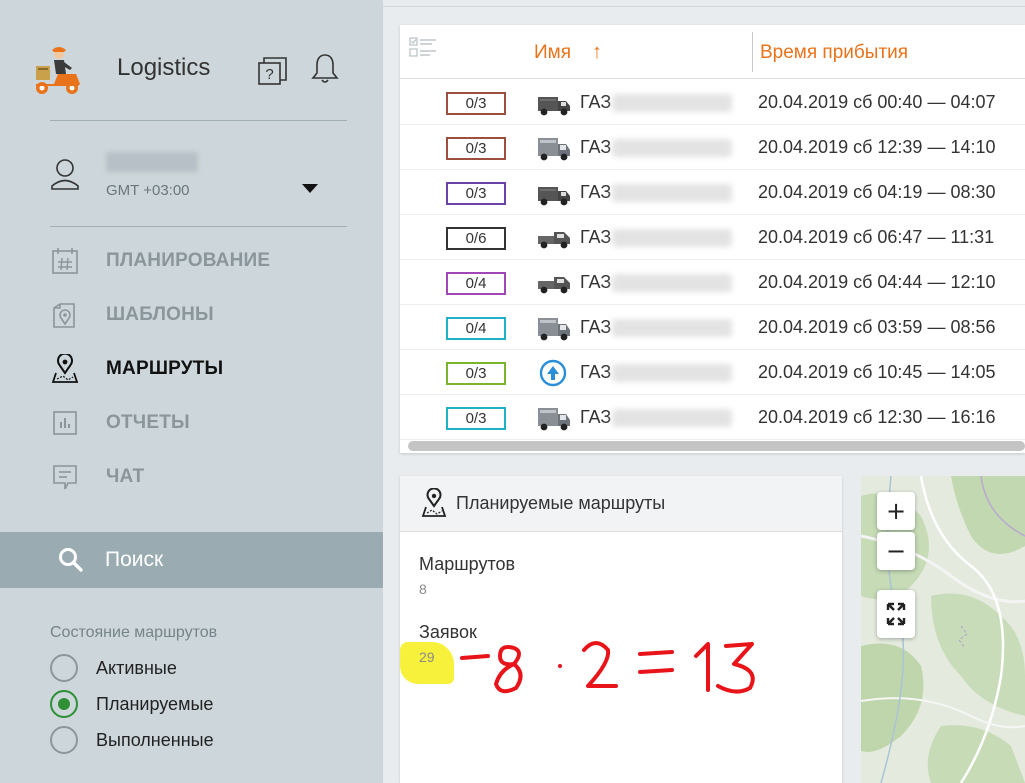 Image resolution: width=1025 pixels, height=783 pixels. I want to click on chevron-down-icon, so click(310, 188).